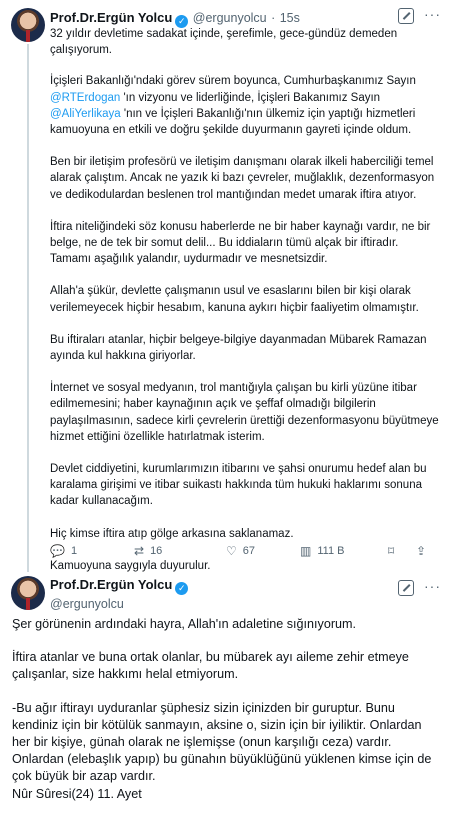 This screenshot has width=449, height=828. Describe the element at coordinates (148, 551) in the screenshot. I see `retweet-button: ⇄ 16` at that location.